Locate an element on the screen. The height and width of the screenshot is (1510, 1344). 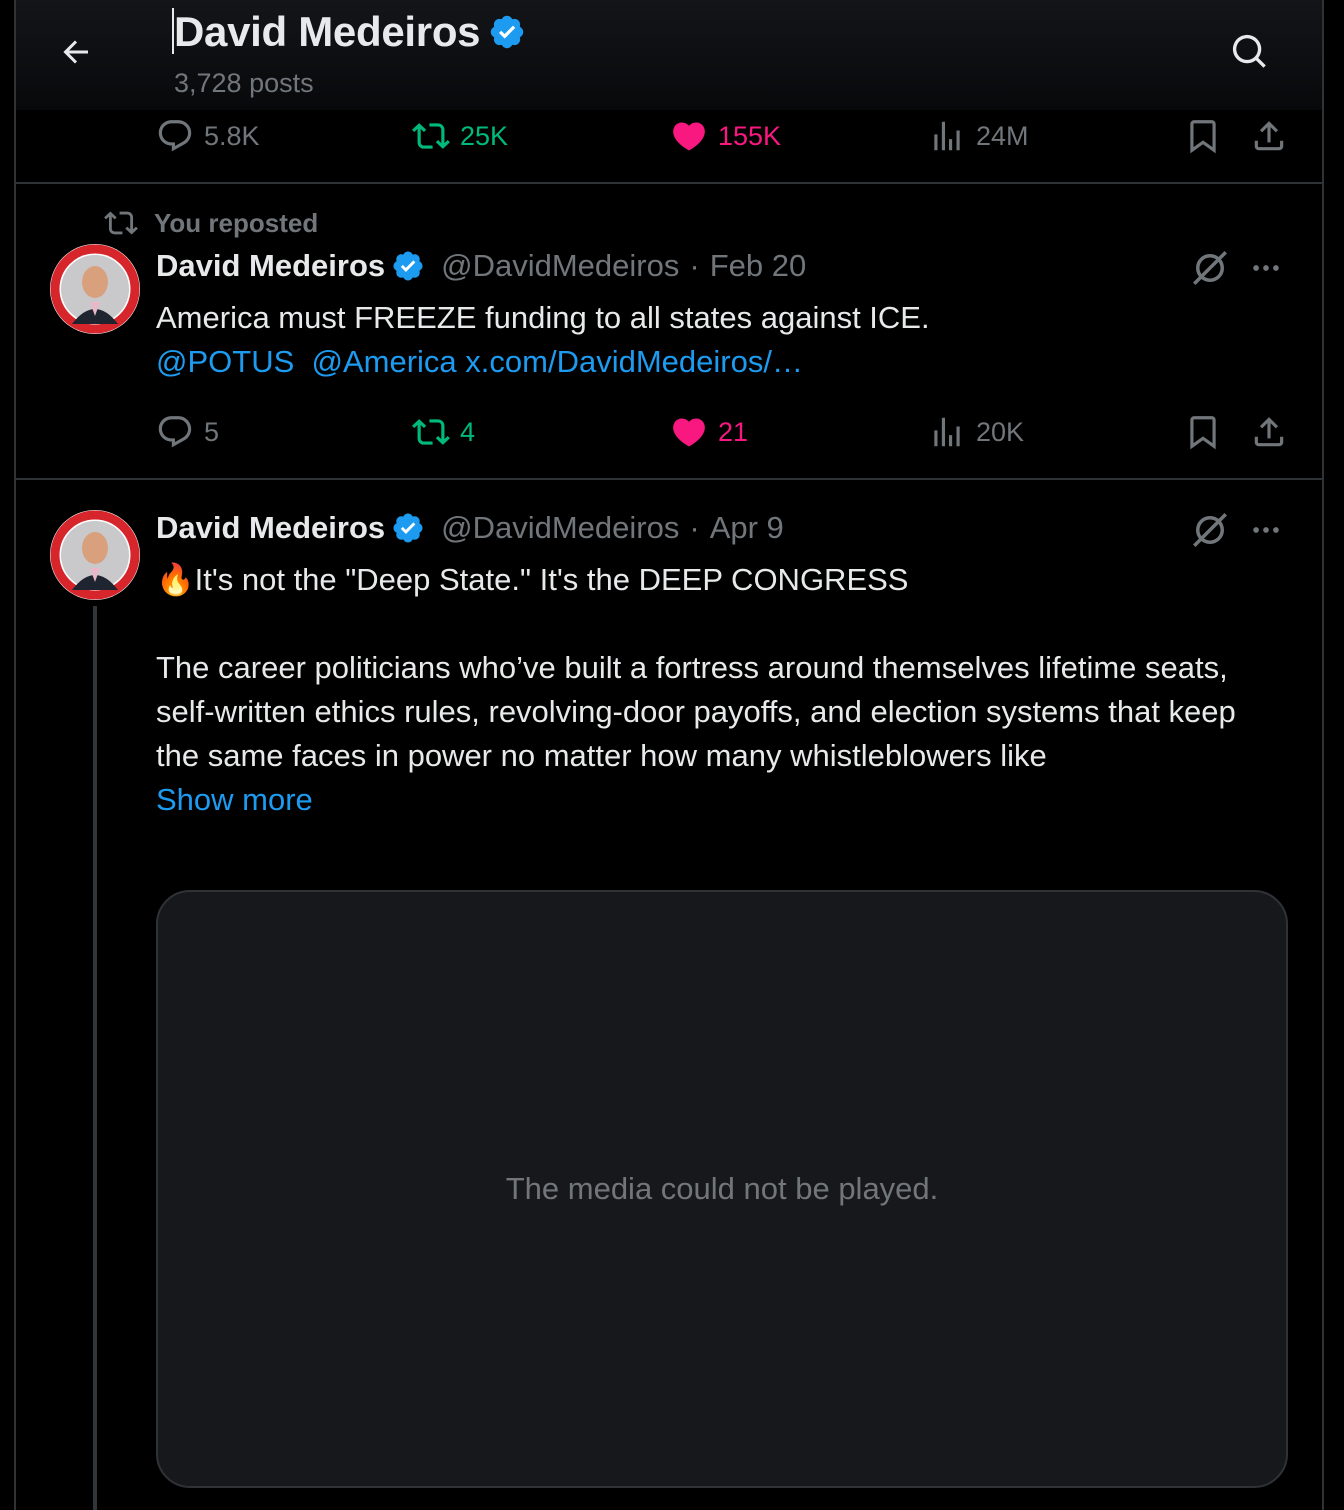
repost-button: 4 is located at coordinates (443, 432).